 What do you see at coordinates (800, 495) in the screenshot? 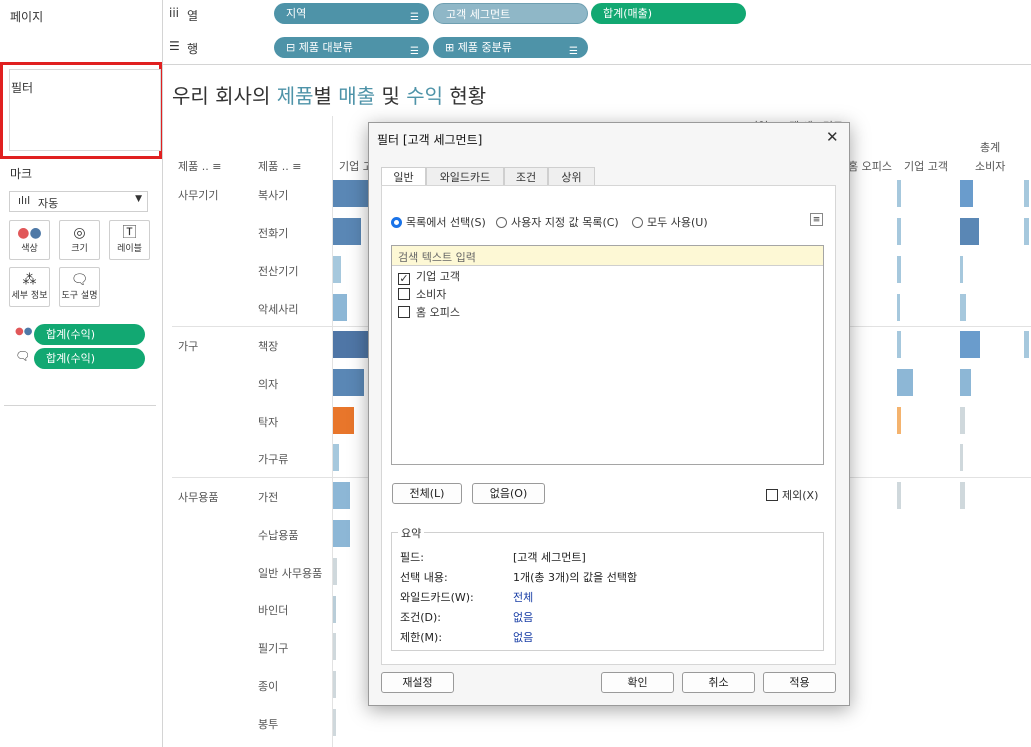
I see `exclude-label: 제외(X)` at bounding box center [800, 495].